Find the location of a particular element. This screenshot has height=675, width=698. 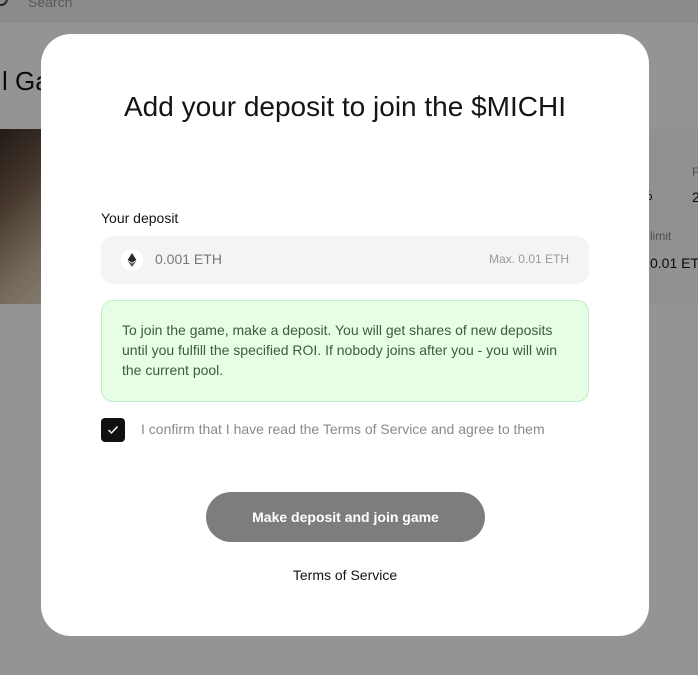

deposit-label: Your deposit is located at coordinates (140, 218).